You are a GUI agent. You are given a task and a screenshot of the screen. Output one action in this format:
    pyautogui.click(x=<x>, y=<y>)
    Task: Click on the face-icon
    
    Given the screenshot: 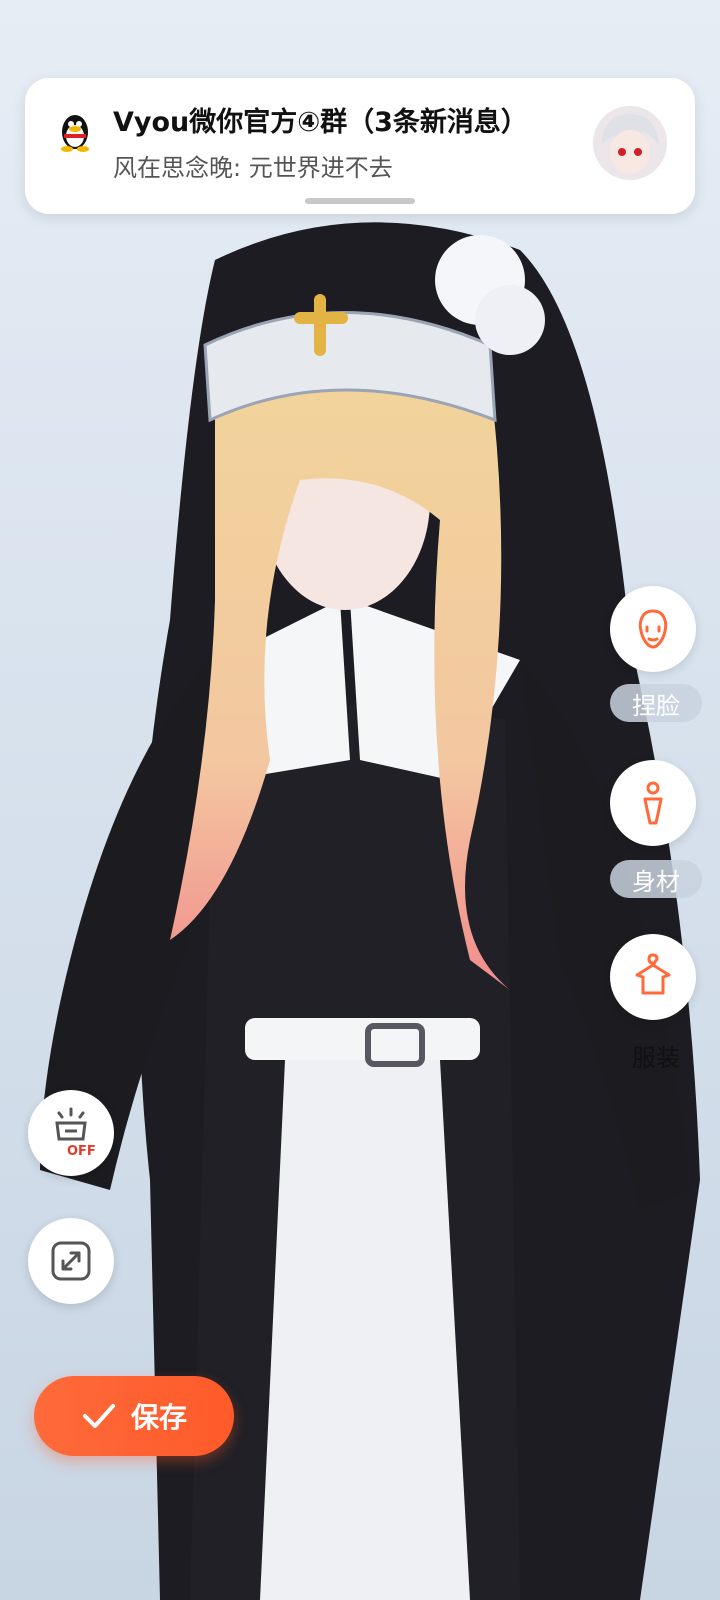 What is the action you would take?
    pyautogui.click(x=653, y=629)
    